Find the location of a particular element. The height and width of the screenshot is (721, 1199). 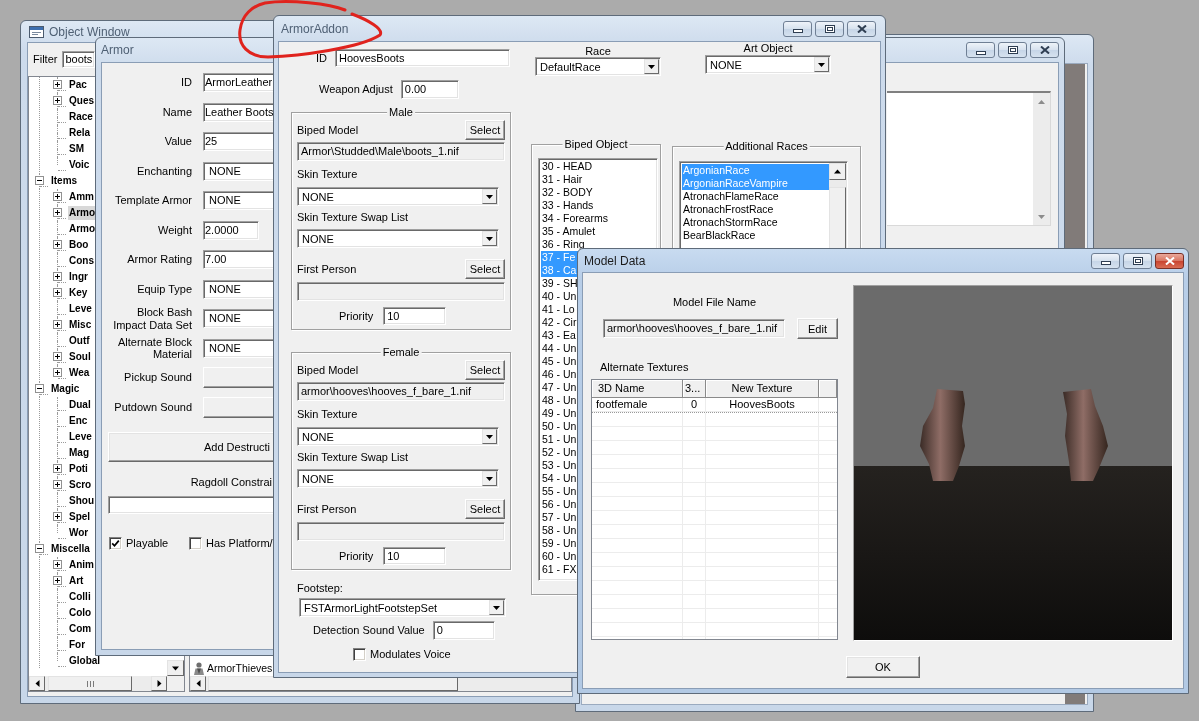

group-title: Biped Object is located at coordinates (596, 144).